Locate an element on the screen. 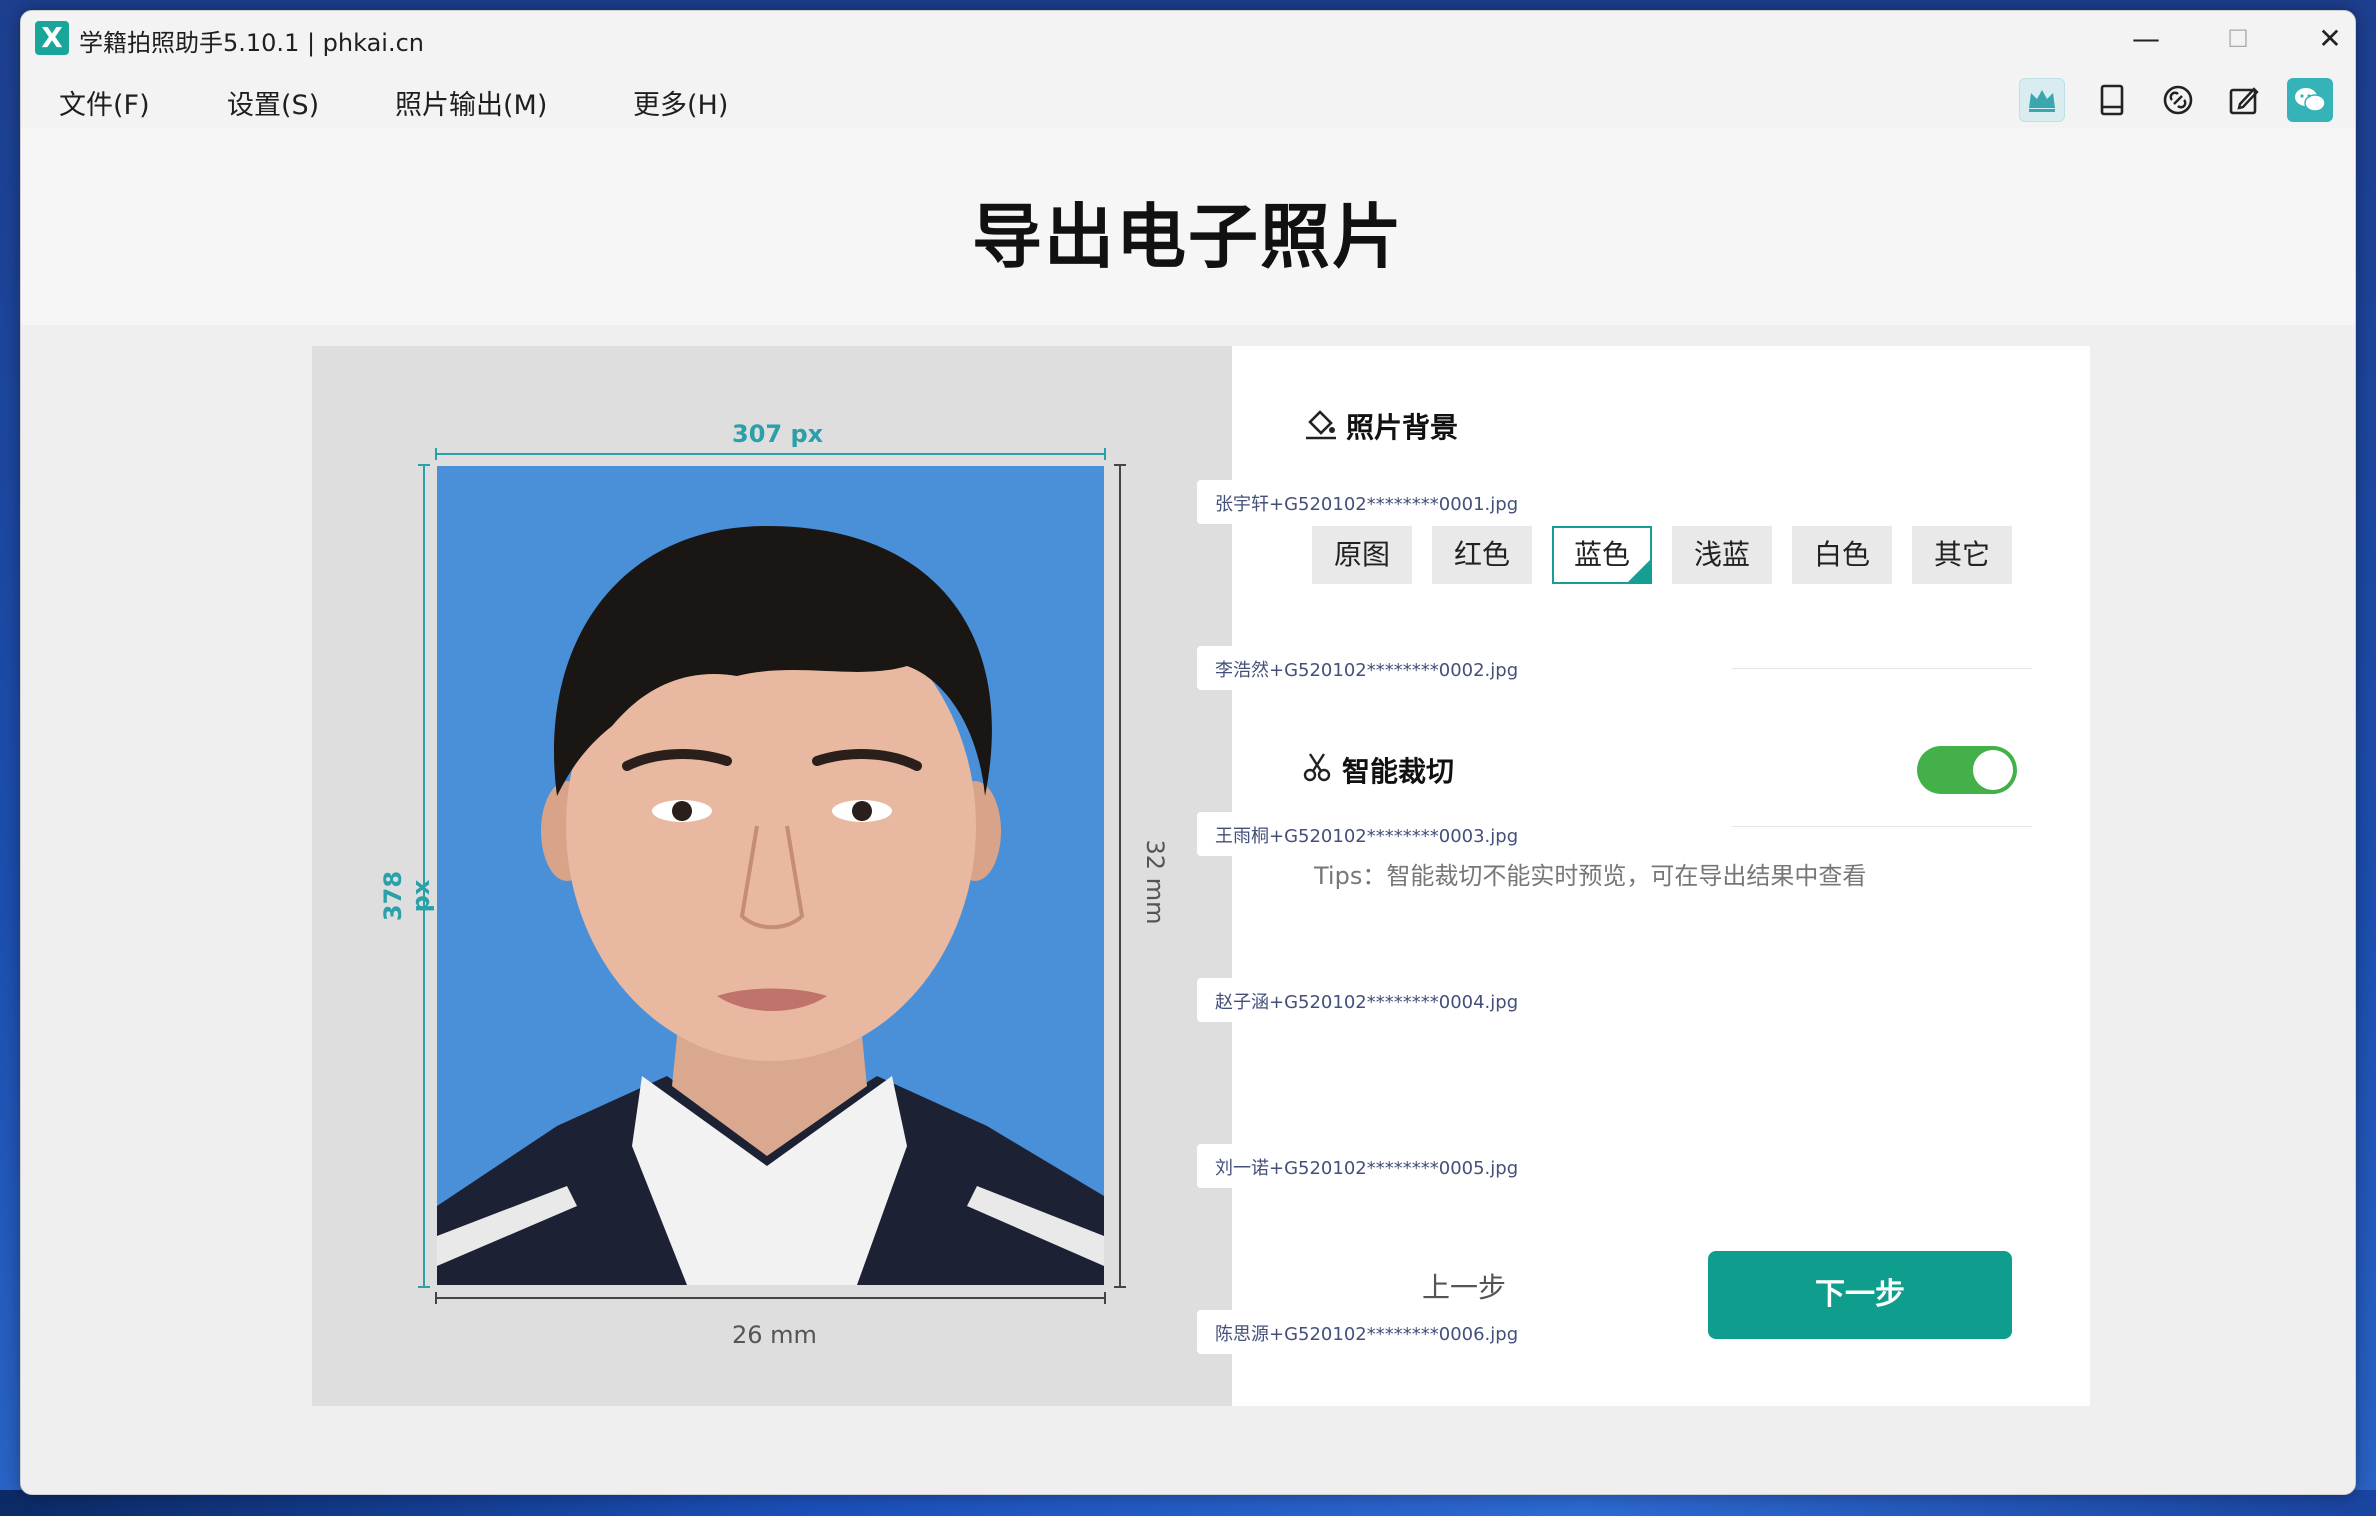 The width and height of the screenshot is (2376, 1516). title-bar: X 学籍拍照助手5.10.1 | phkai.cn — ☐ ✕ is located at coordinates (1188, 38).